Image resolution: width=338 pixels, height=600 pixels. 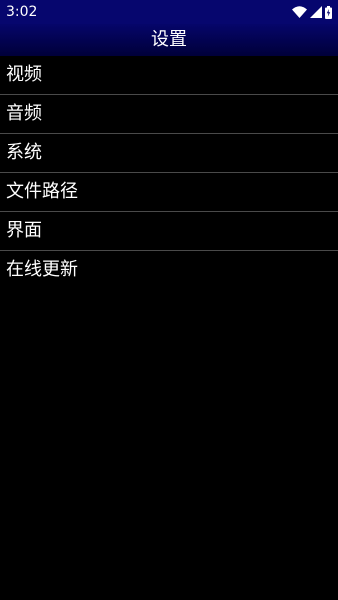 What do you see at coordinates (169, 153) in the screenshot?
I see `menu-item-system: 系统` at bounding box center [169, 153].